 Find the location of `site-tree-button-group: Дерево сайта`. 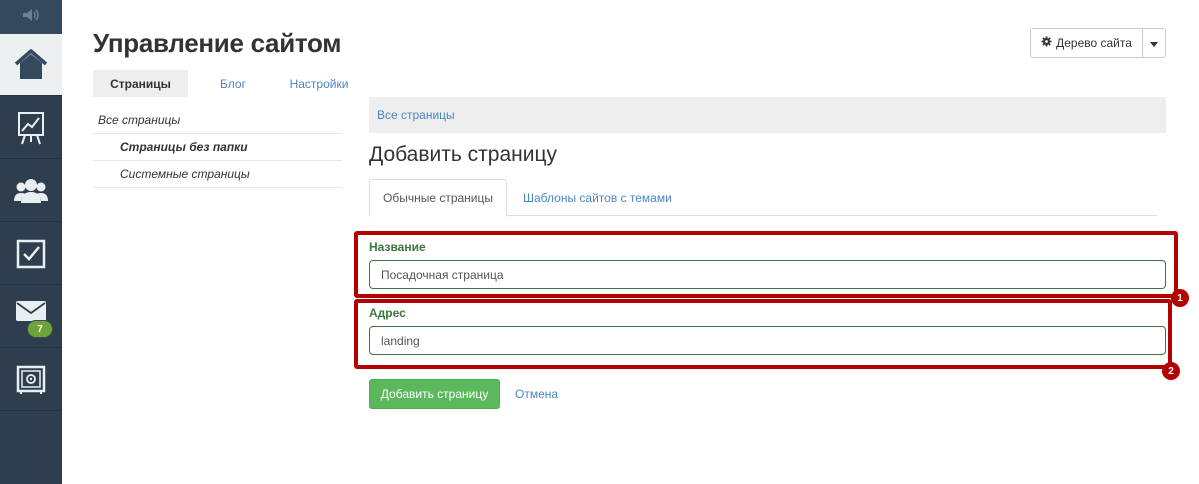

site-tree-button-group: Дерево сайта is located at coordinates (1098, 43).